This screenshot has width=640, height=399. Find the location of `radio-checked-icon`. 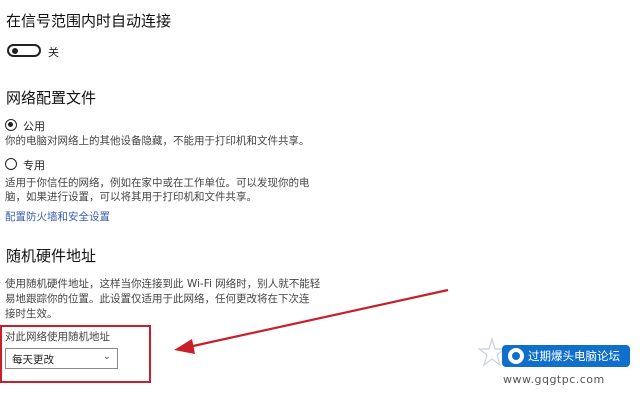

radio-checked-icon is located at coordinates (10, 124).